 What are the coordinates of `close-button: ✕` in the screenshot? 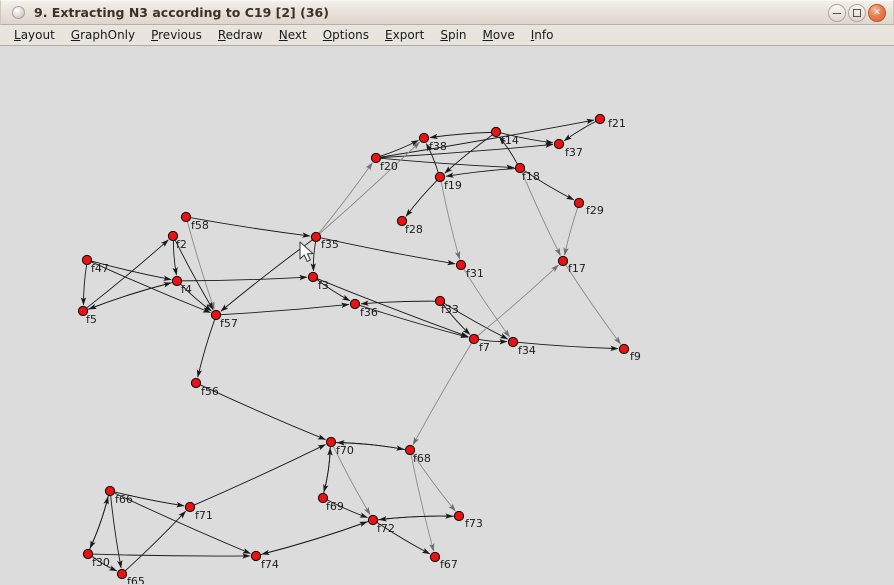 It's located at (877, 13).